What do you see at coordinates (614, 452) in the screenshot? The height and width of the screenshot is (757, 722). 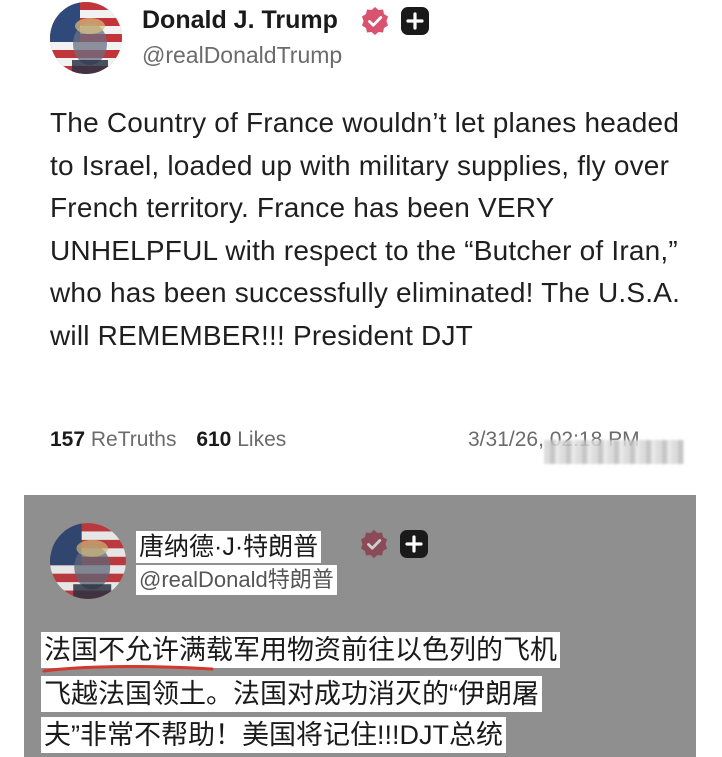 I see `watermark-blur` at bounding box center [614, 452].